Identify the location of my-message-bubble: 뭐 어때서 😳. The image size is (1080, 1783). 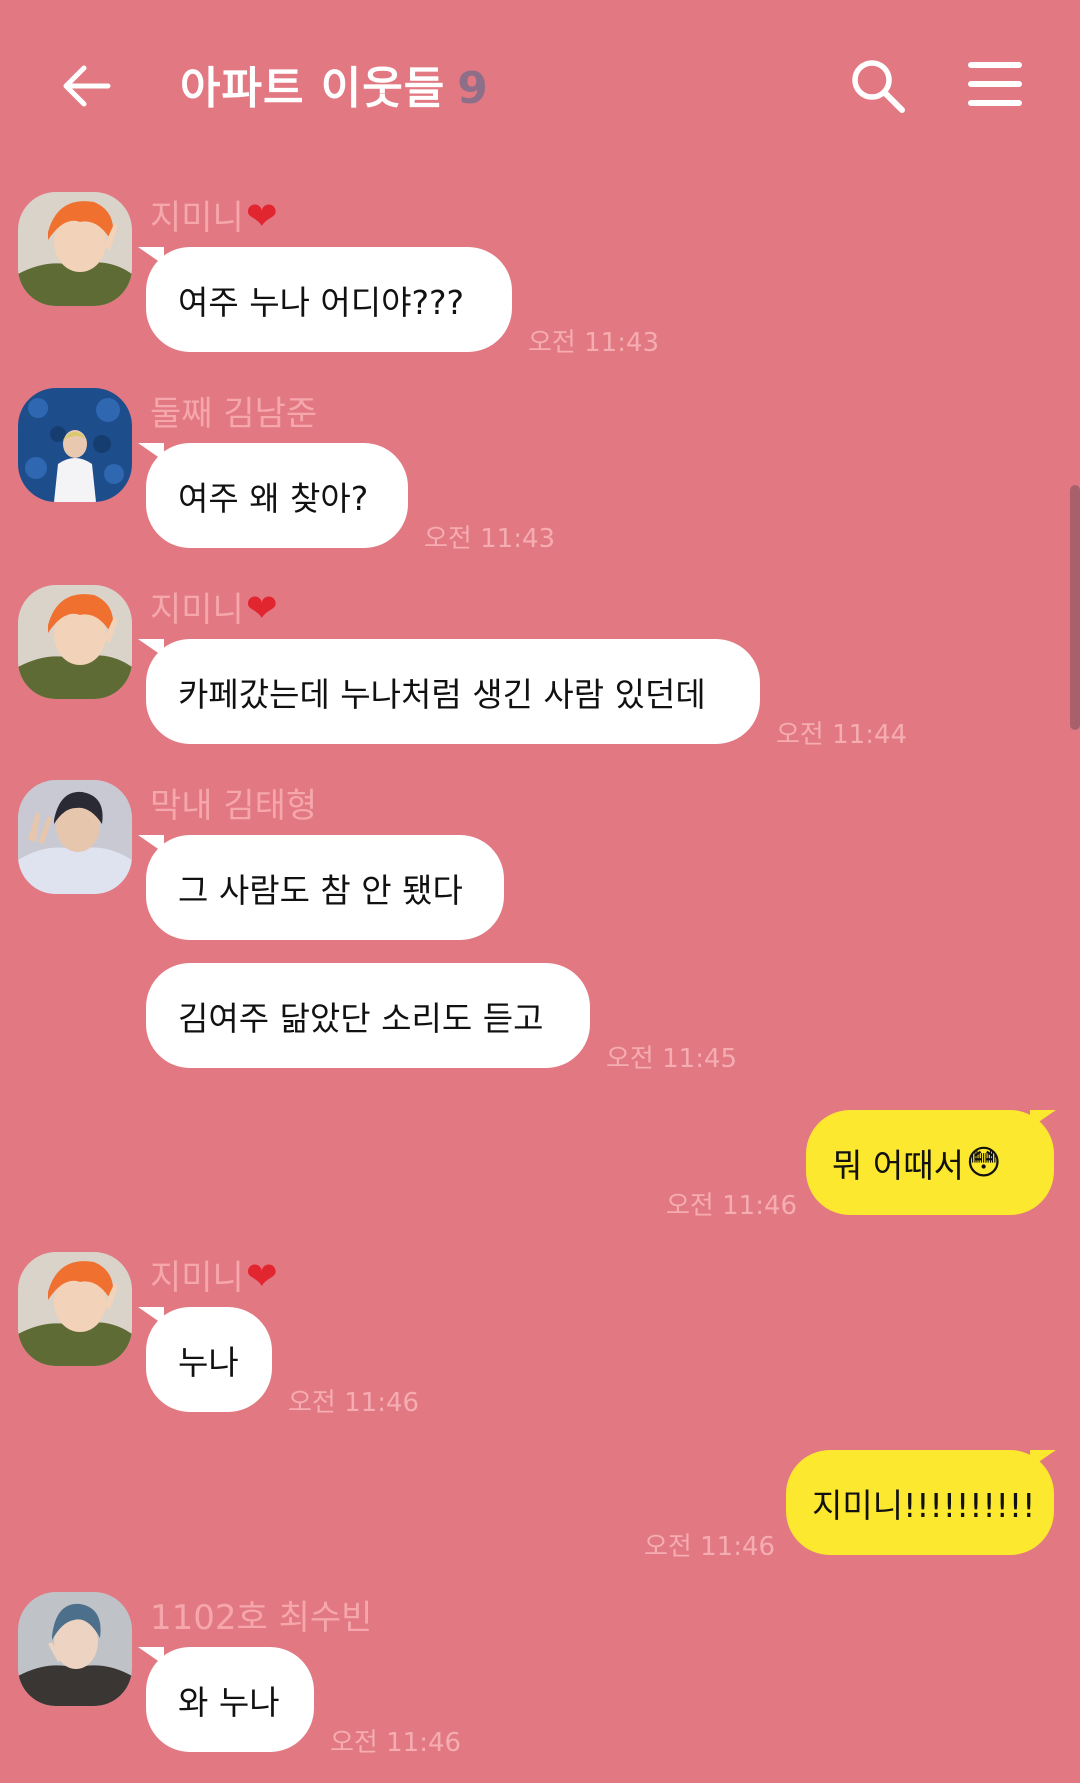
(930, 1162).